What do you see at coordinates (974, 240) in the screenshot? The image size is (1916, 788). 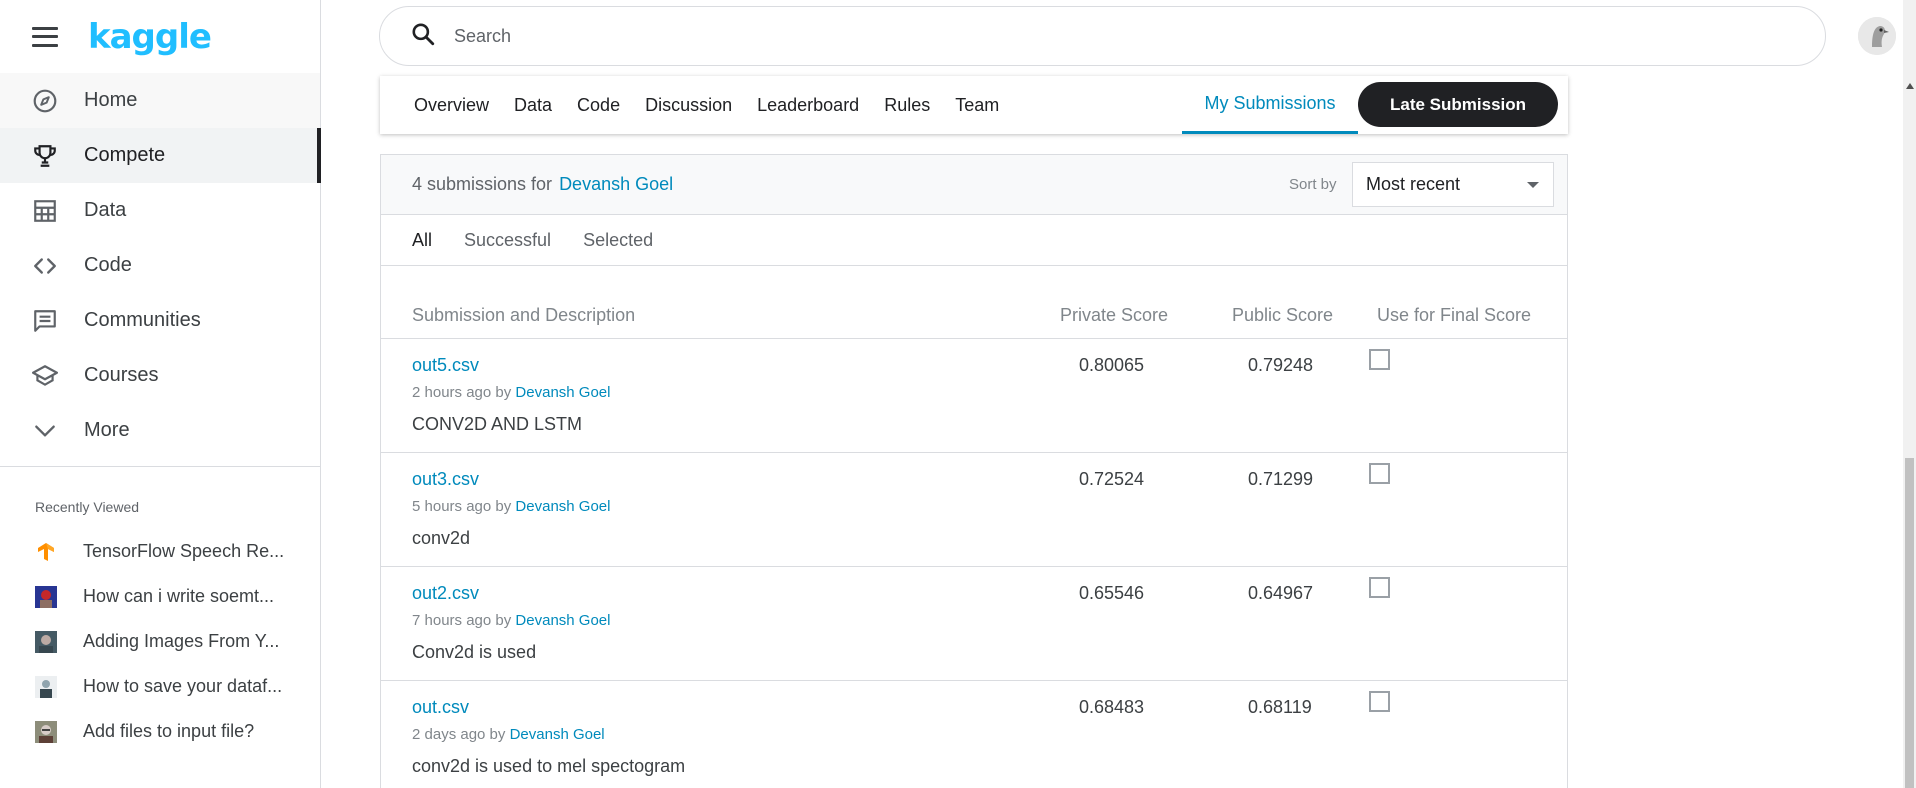 I see `filter-tabs: All Successful Selected` at bounding box center [974, 240].